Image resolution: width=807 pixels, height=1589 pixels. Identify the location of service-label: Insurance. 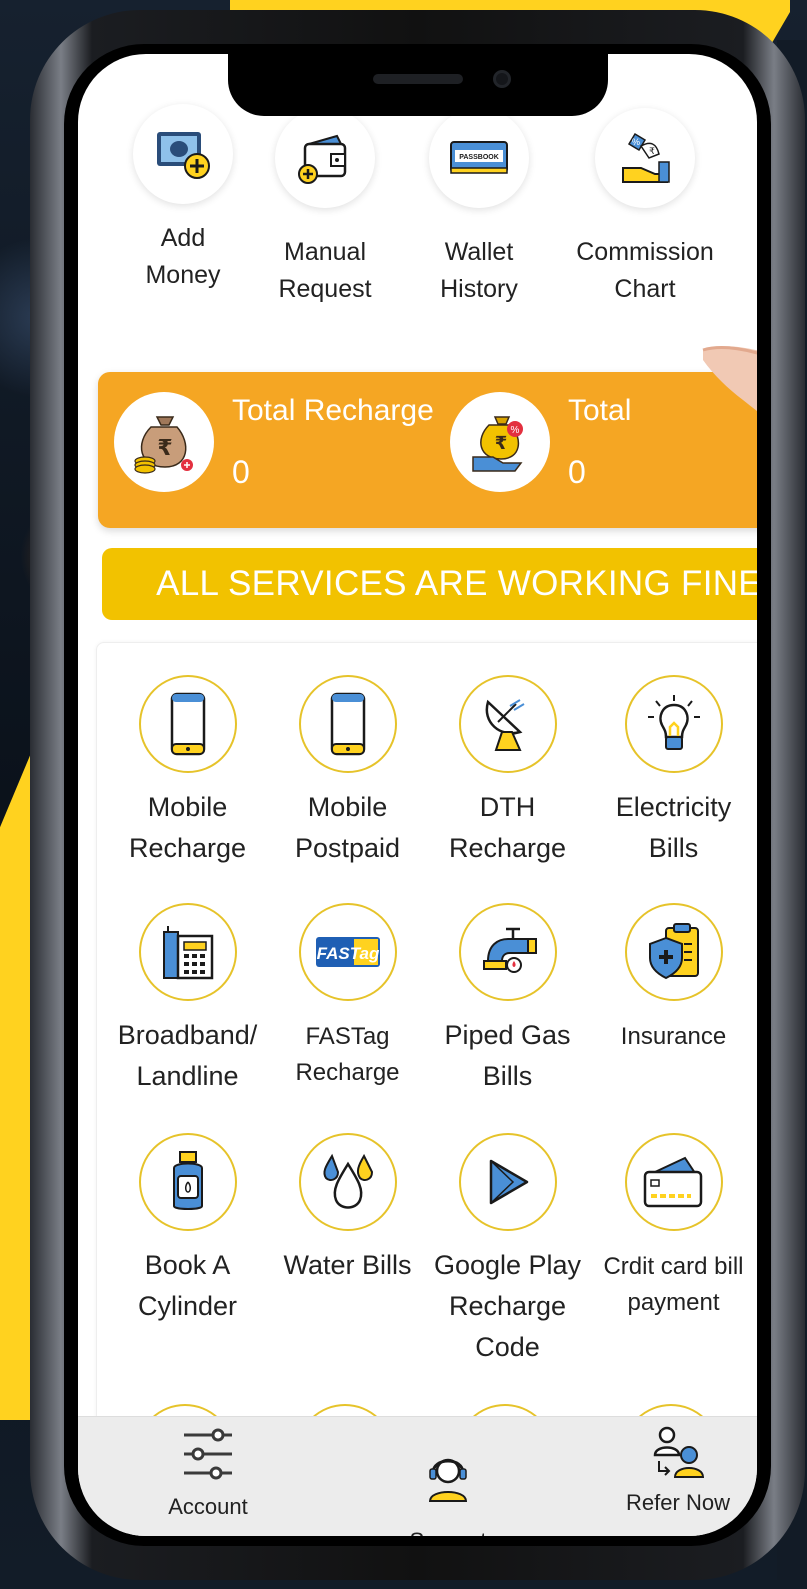
(673, 1036).